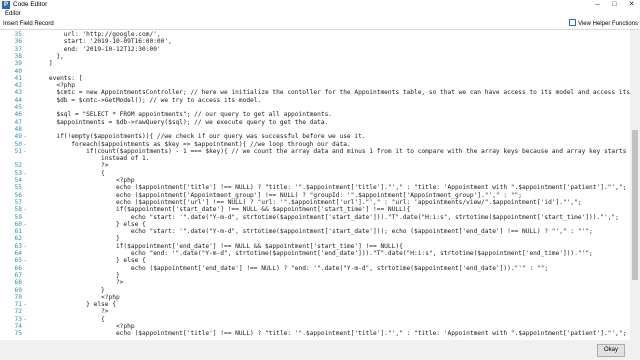  I want to click on code-line: instead of 1., so click(315, 158).